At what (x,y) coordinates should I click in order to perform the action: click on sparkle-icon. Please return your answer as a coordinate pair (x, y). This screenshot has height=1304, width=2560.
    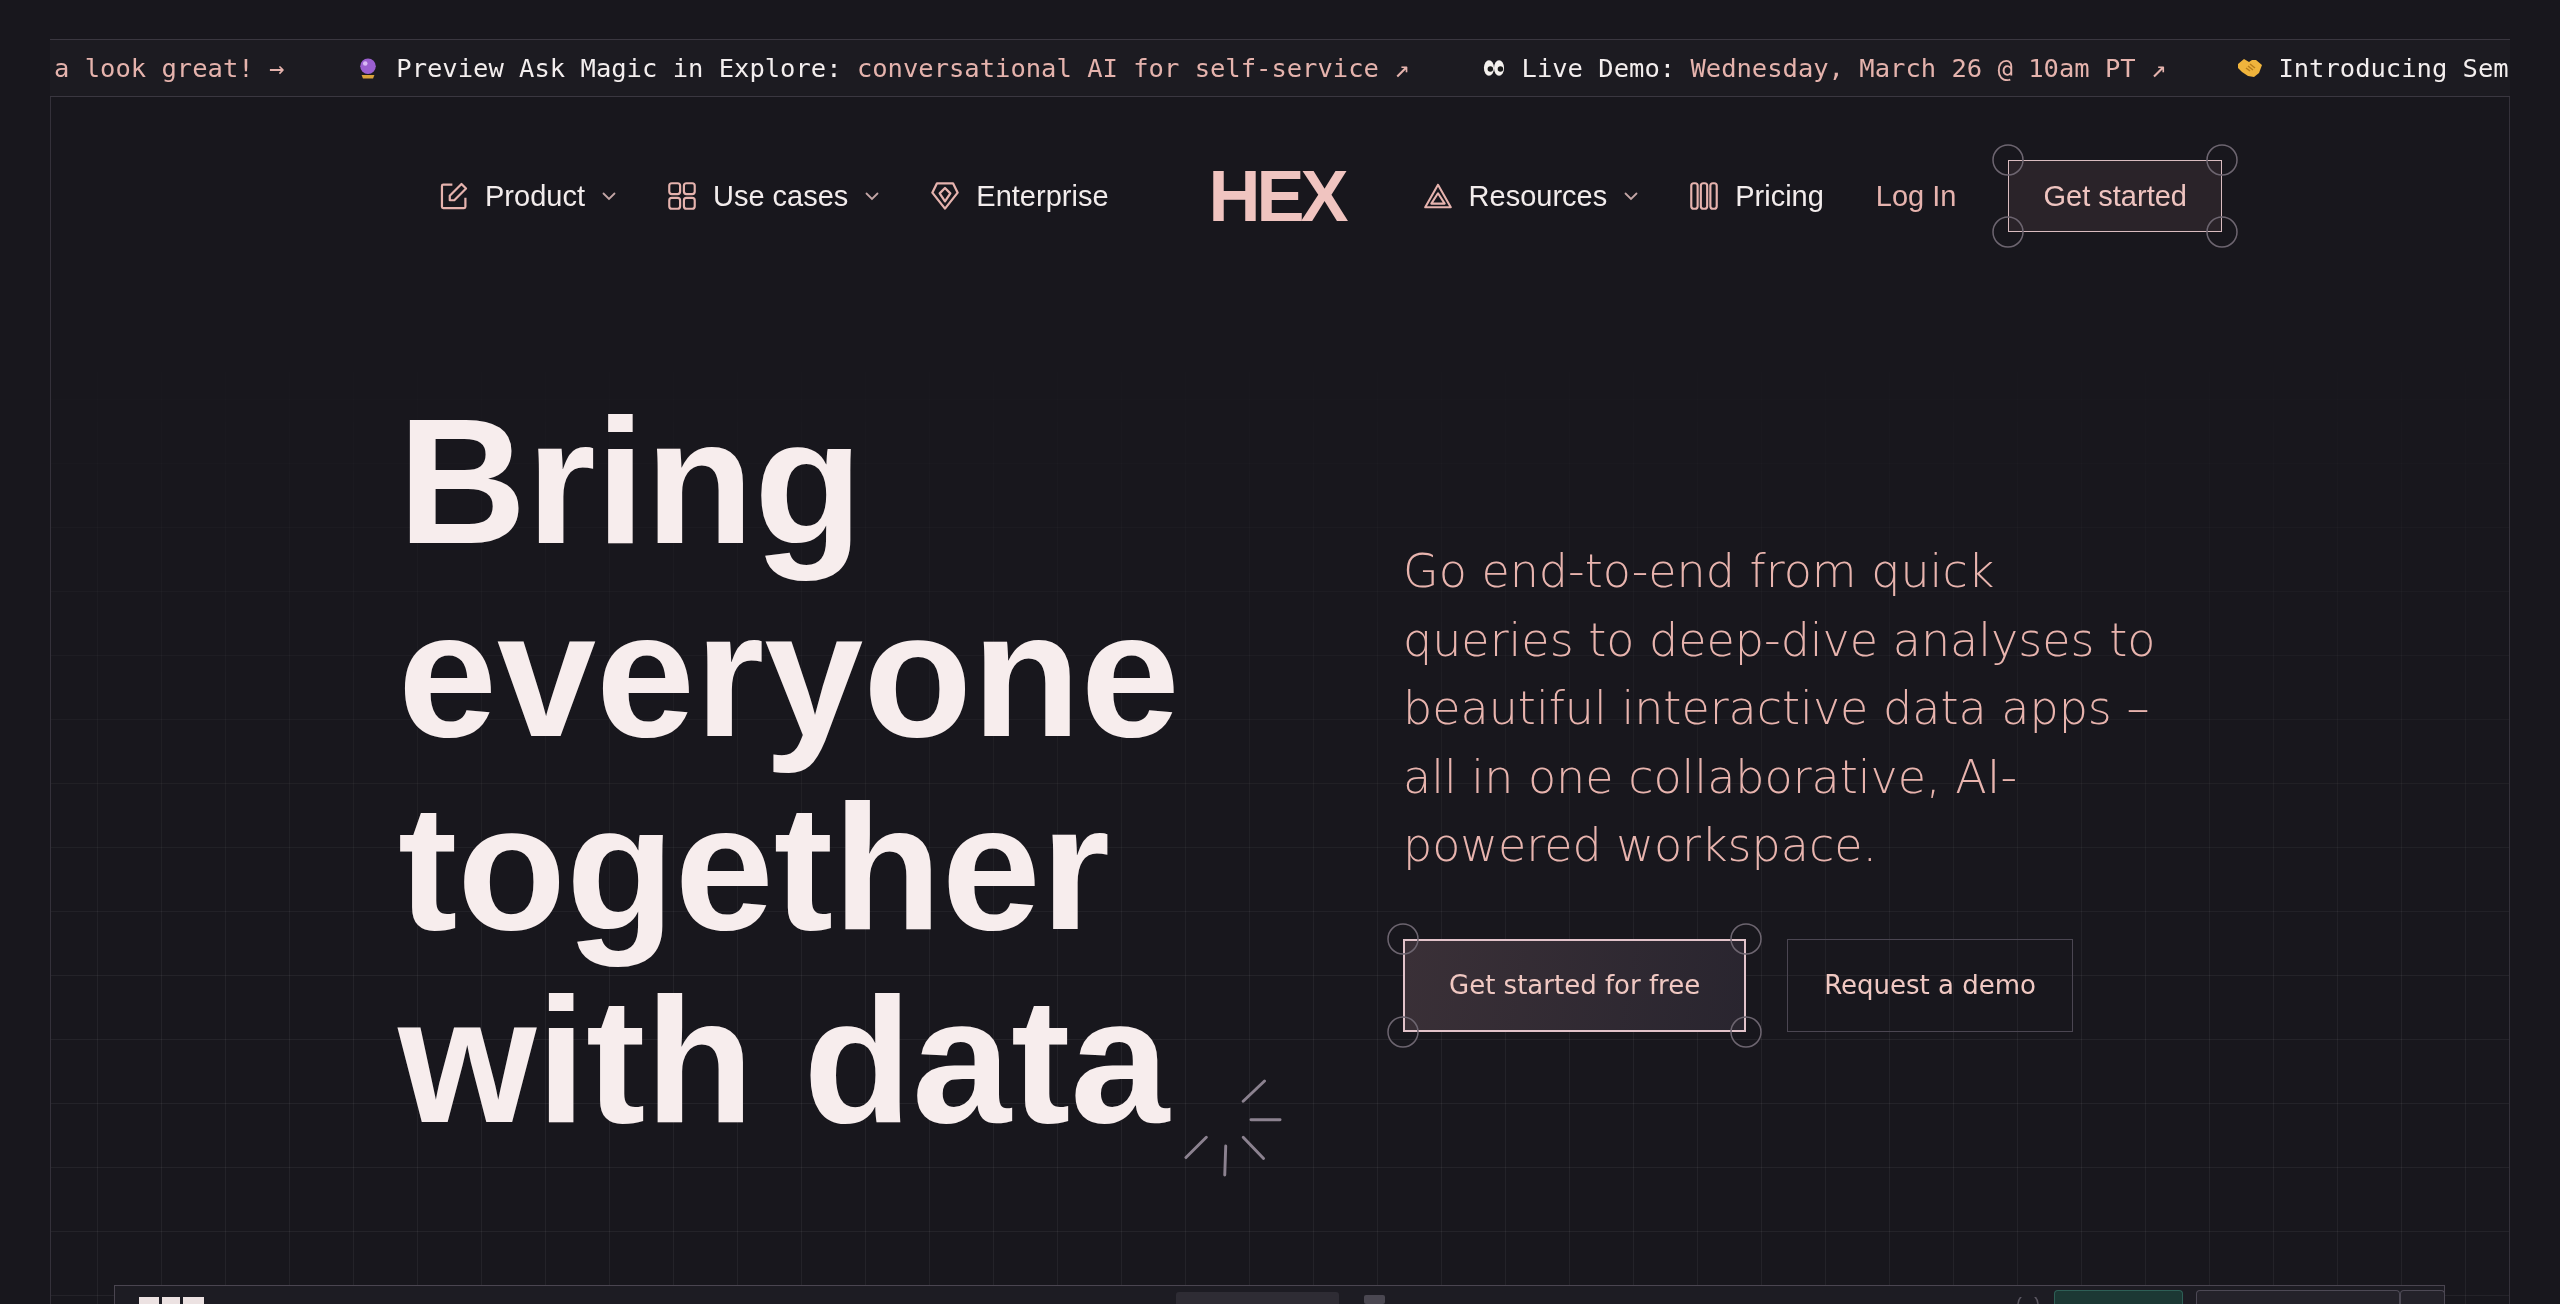
    Looking at the image, I should click on (1232, 1128).